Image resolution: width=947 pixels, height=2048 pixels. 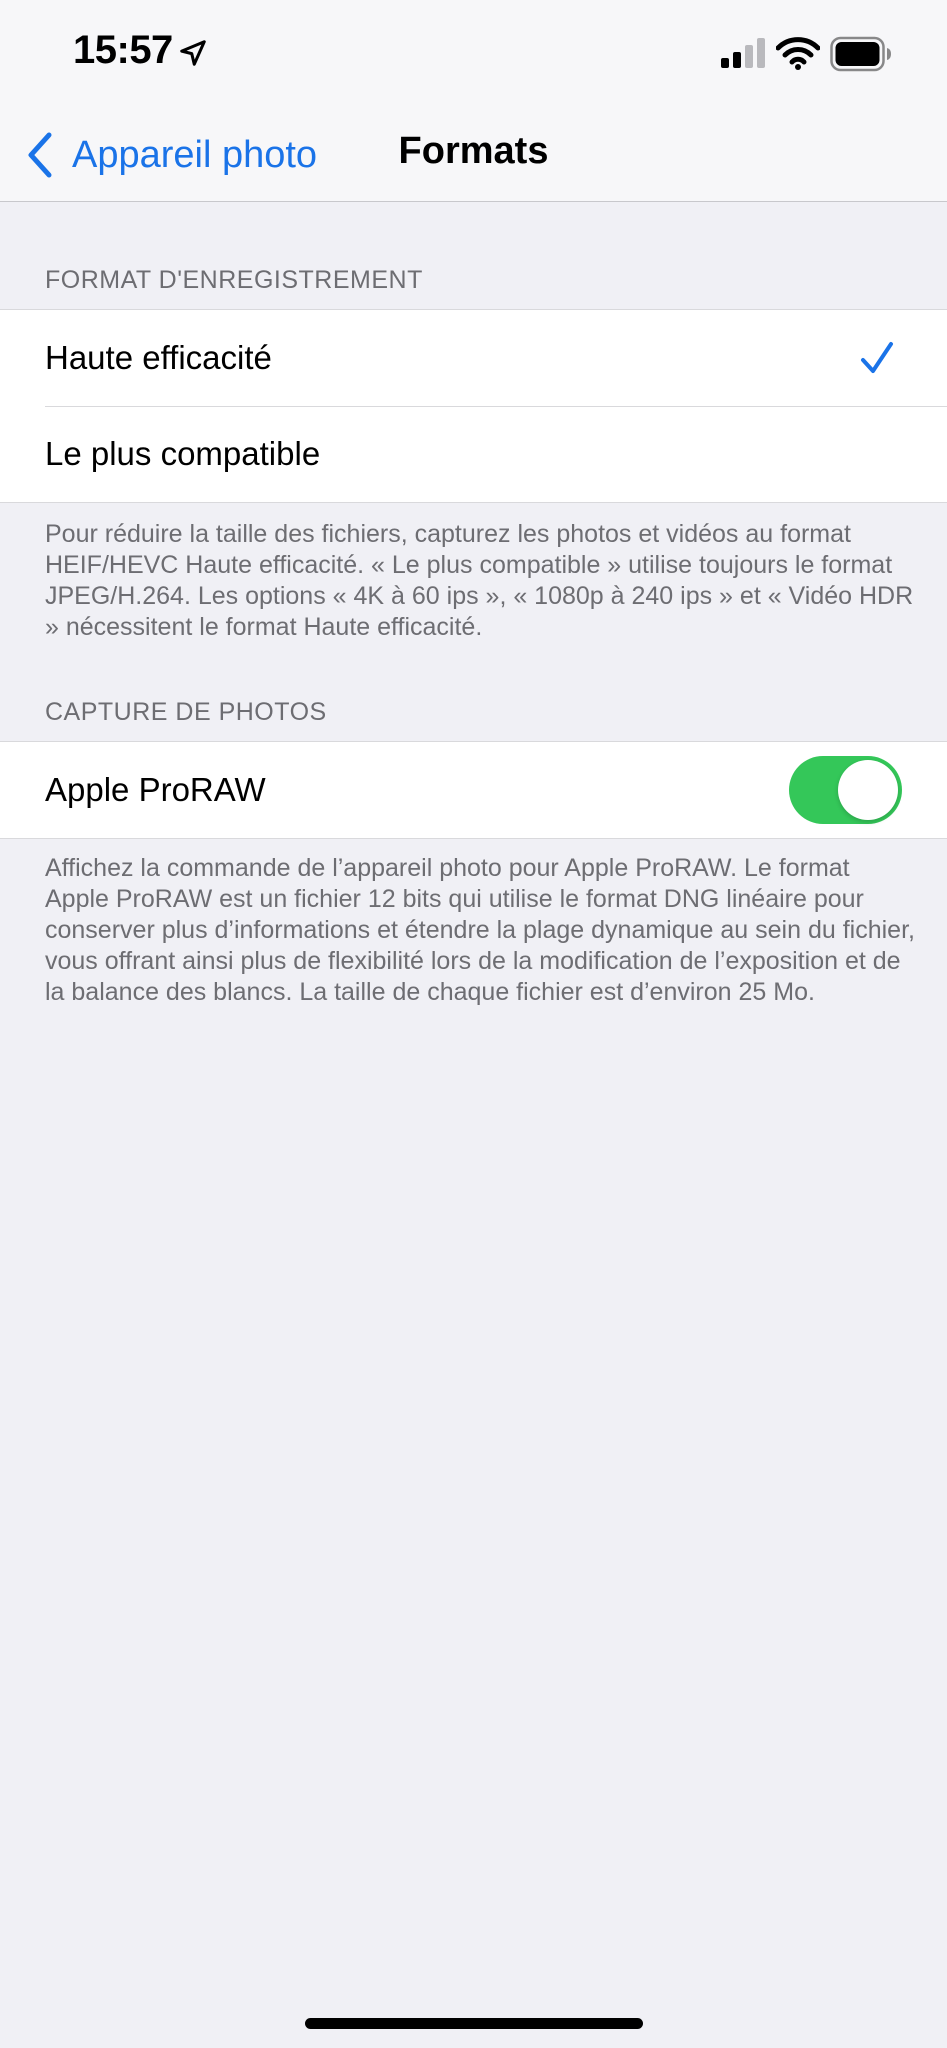 What do you see at coordinates (155, 789) in the screenshot?
I see `apple-proraw-label: Apple ProRAW` at bounding box center [155, 789].